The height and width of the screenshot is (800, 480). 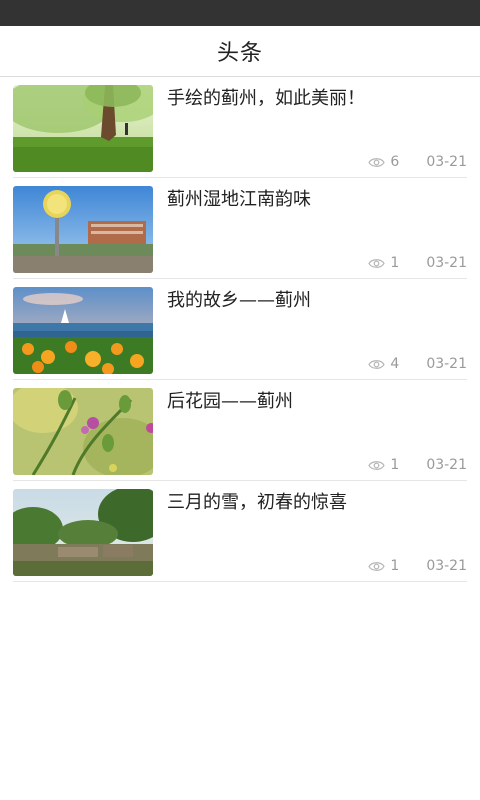 I want to click on article-meta: 6 03-21, so click(x=417, y=162).